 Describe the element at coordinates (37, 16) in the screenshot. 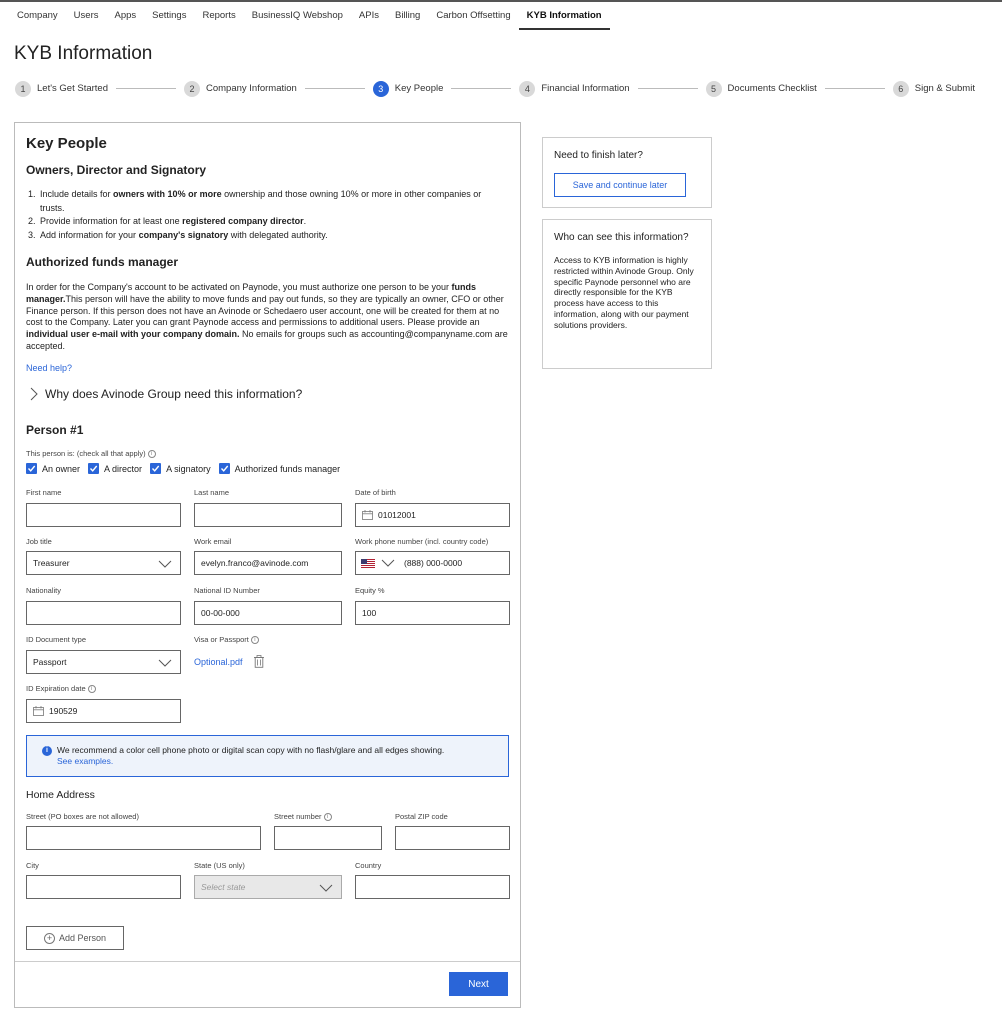

I see `nav-company: Company` at that location.